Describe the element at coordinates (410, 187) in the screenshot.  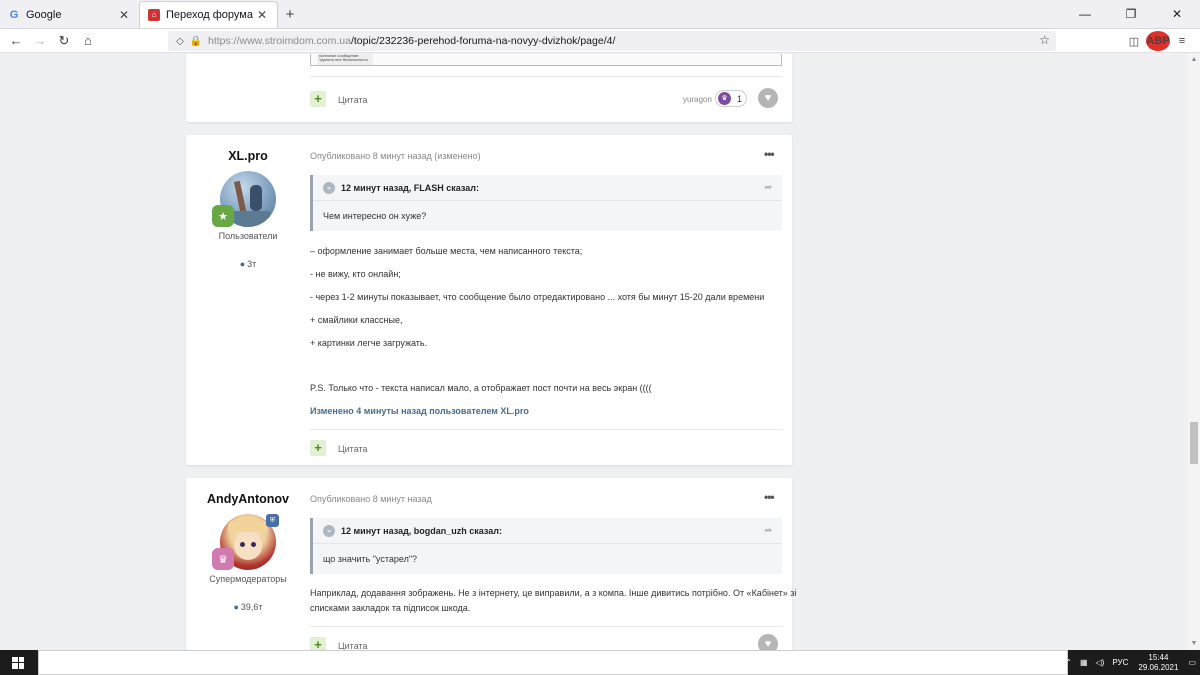
I see `quote-header-text: 12 минут назад, FLASH сказал:` at that location.